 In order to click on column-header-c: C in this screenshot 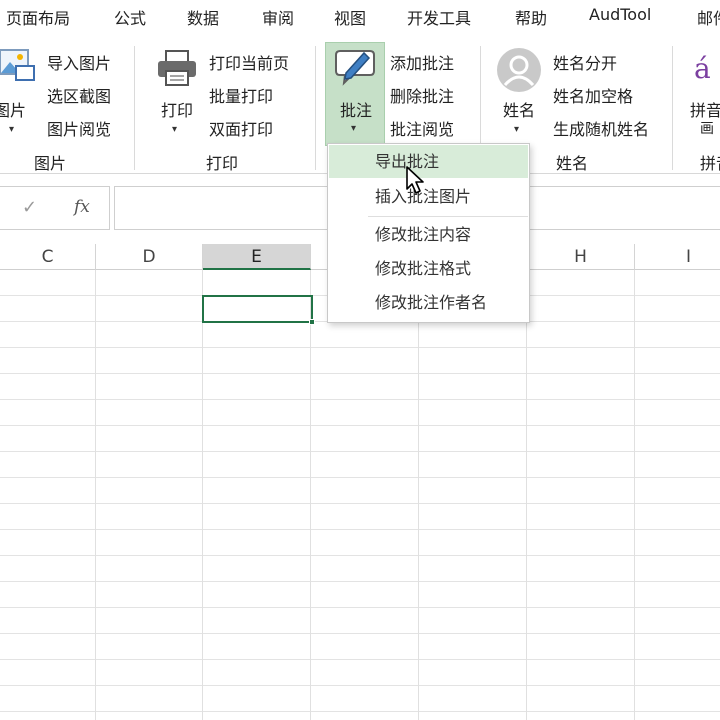, I will do `click(48, 257)`.